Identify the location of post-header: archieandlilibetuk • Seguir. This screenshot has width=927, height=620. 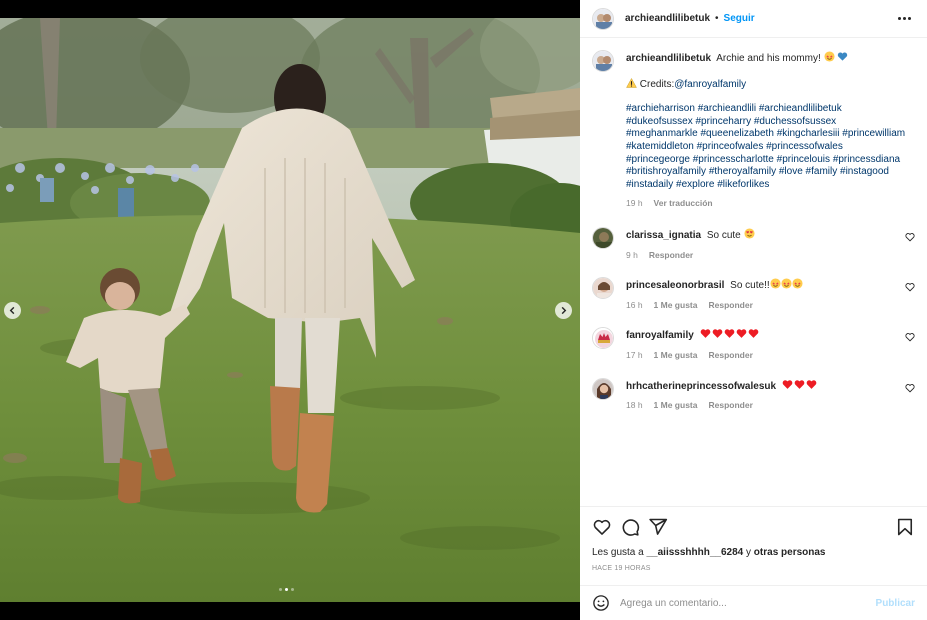
(753, 19).